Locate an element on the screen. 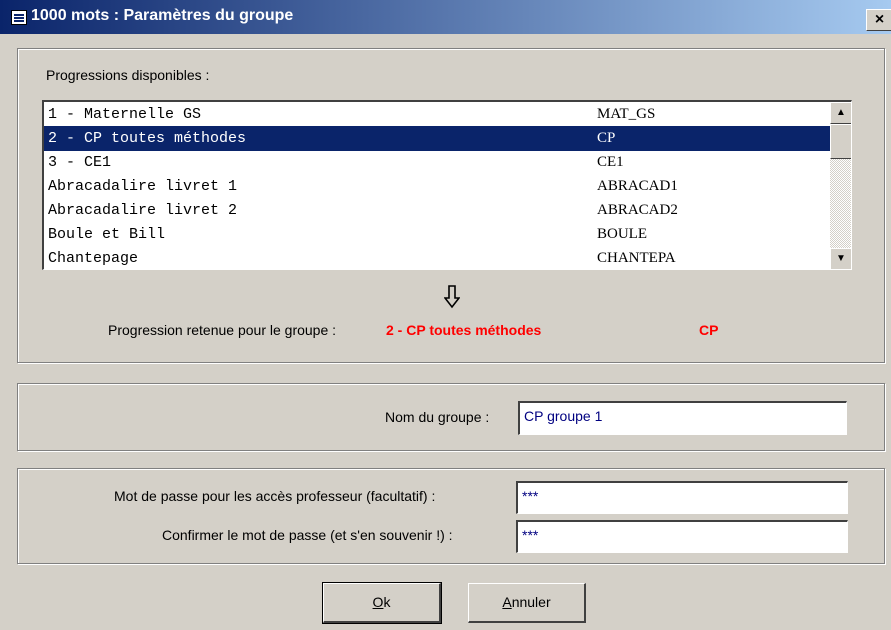 This screenshot has height=630, width=891. list-item-code: CP is located at coordinates (606, 138).